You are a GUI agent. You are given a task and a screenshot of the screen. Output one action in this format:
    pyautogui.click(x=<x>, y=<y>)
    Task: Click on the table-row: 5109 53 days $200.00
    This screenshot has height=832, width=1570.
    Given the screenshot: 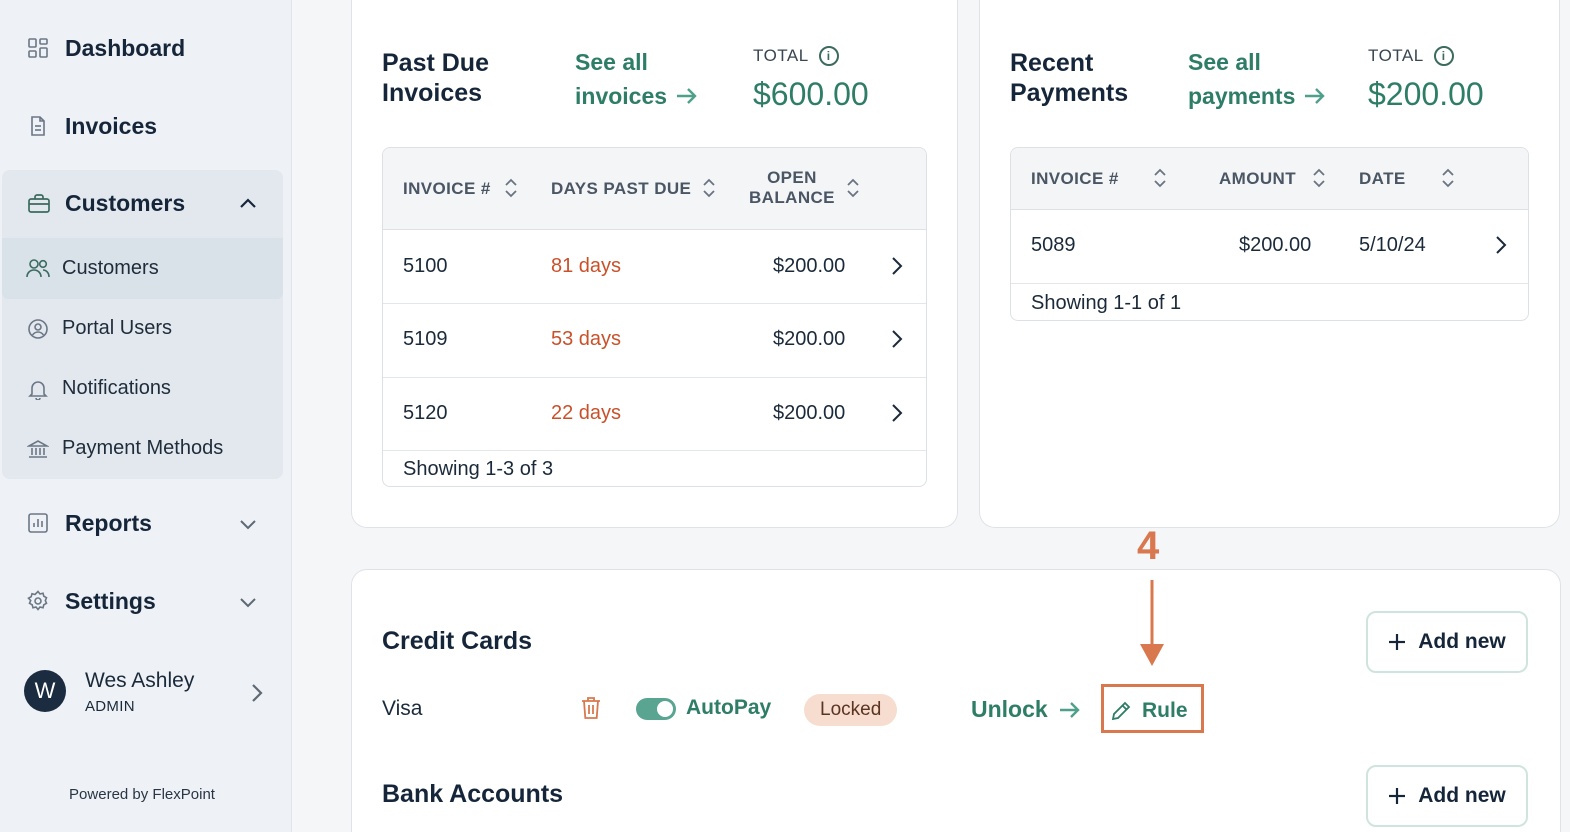 What is the action you would take?
    pyautogui.click(x=654, y=341)
    